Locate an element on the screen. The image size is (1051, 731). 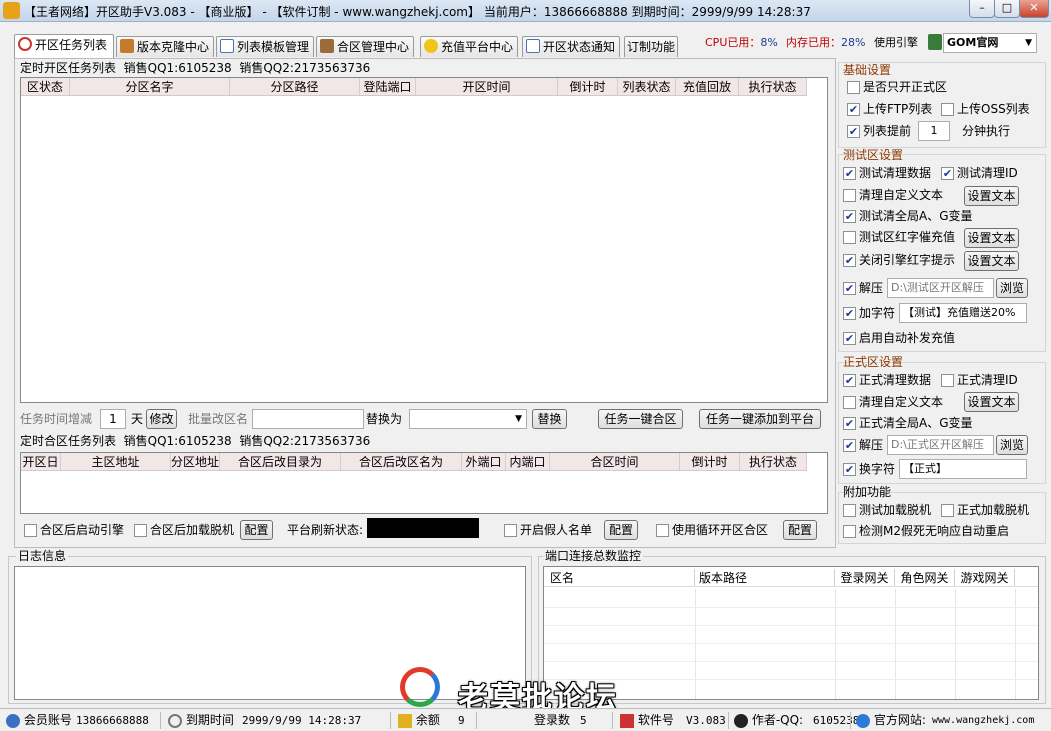
replace-with-select: ▼ is located at coordinates (468, 419).